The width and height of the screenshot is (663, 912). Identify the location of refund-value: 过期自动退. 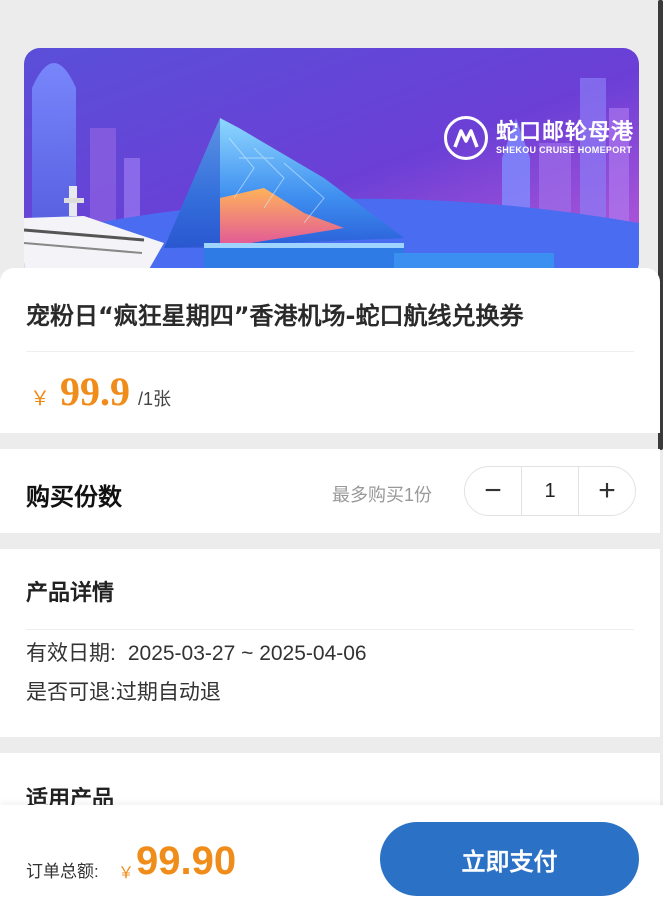
(168, 692).